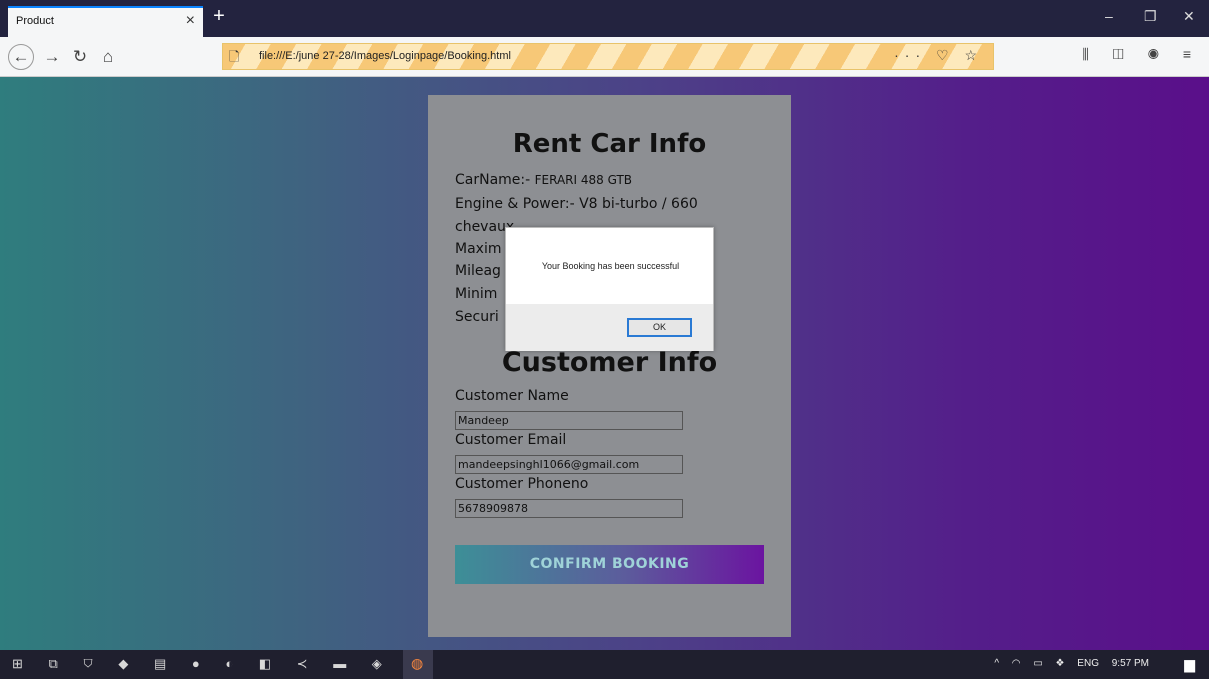  Describe the element at coordinates (569, 420) in the screenshot. I see `customer-name-input: Mandeep` at that location.